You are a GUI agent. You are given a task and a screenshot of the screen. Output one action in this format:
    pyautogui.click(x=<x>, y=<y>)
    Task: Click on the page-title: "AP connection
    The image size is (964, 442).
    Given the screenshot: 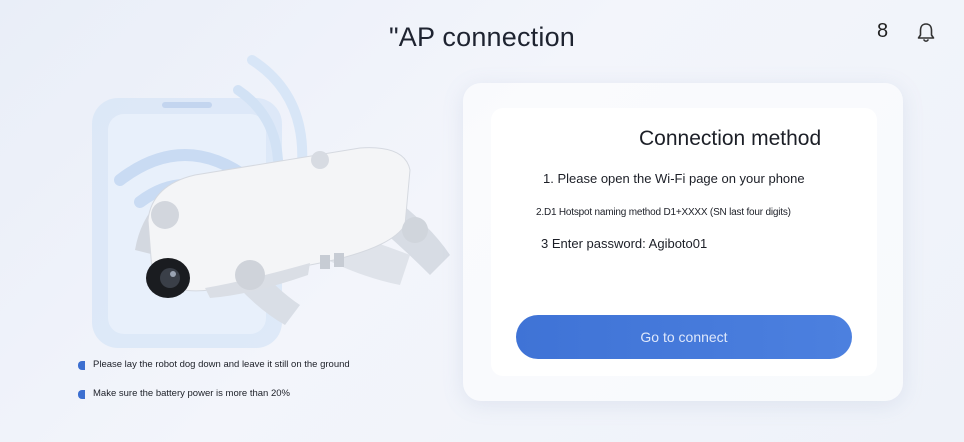 What is the action you would take?
    pyautogui.click(x=481, y=37)
    